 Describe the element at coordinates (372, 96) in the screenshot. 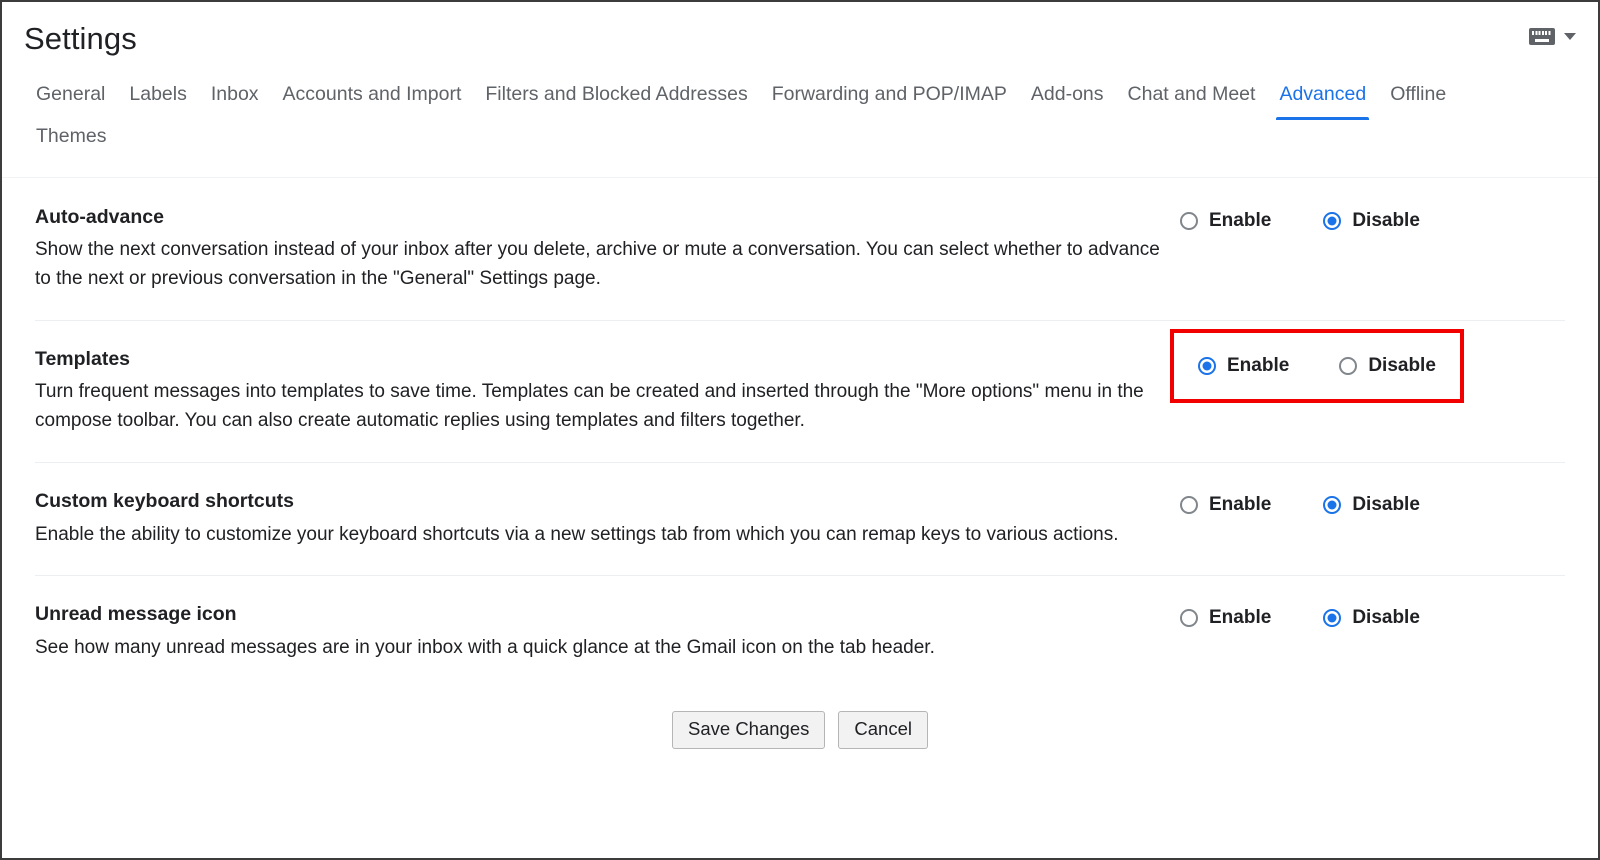

I see `tab-accounts-and-import: Accounts and Import` at that location.